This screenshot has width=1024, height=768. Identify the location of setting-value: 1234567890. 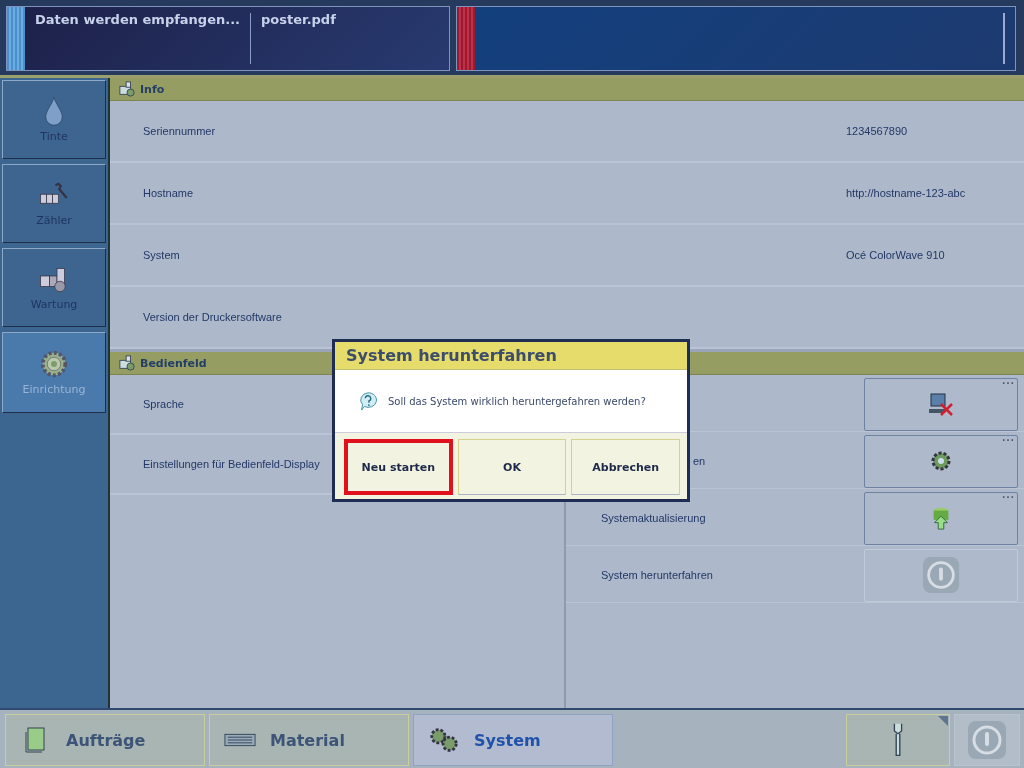
(877, 131).